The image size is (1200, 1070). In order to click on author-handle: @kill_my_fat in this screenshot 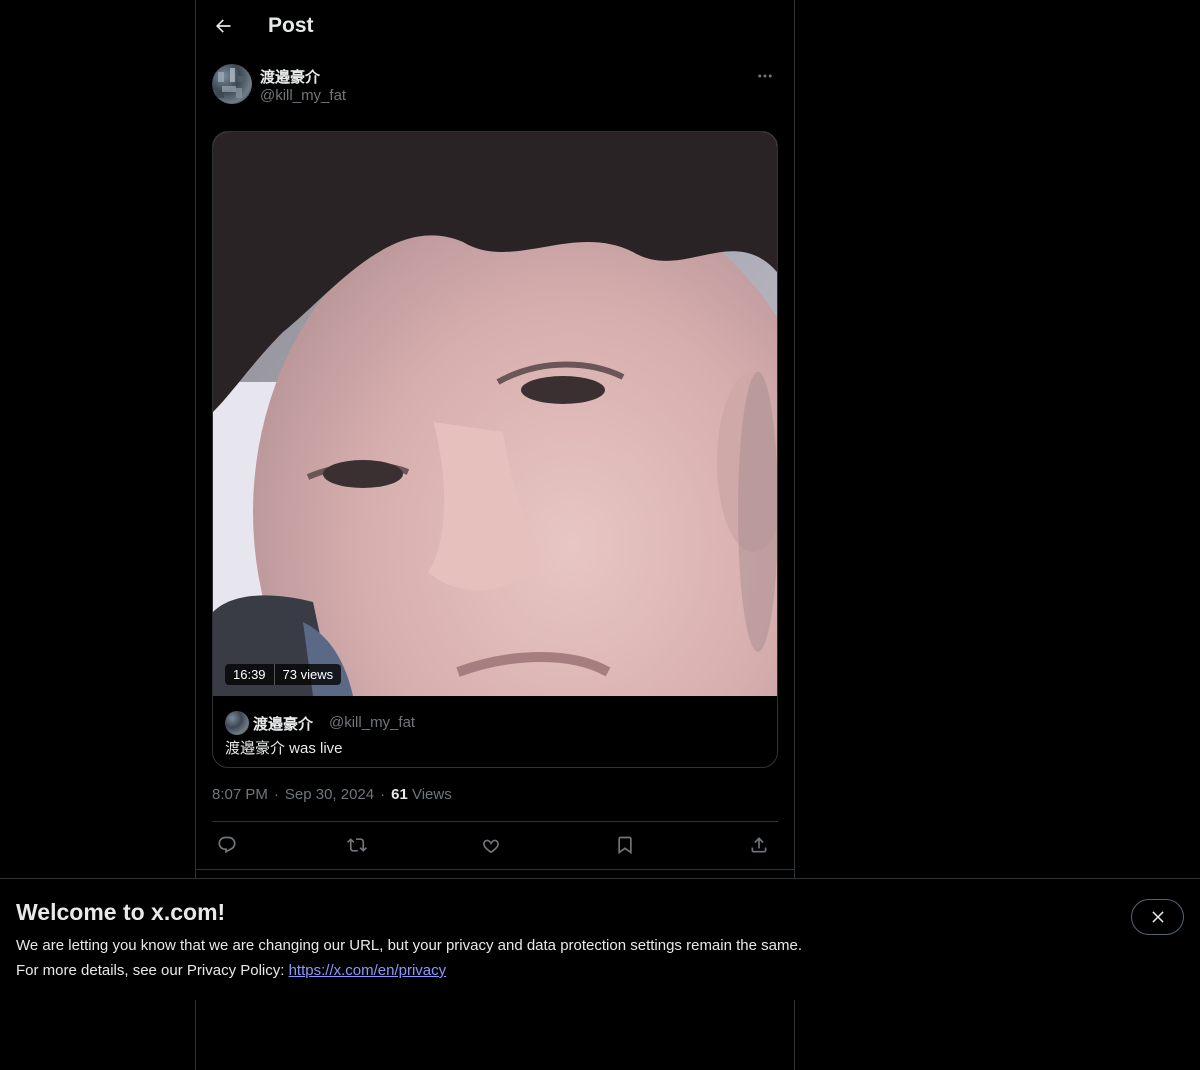, I will do `click(303, 95)`.